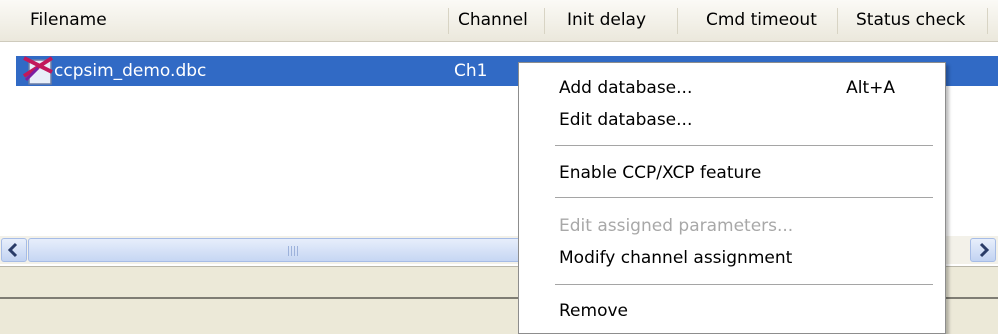 The width and height of the screenshot is (998, 334). I want to click on column-header-status-check: Status check, so click(913, 20).